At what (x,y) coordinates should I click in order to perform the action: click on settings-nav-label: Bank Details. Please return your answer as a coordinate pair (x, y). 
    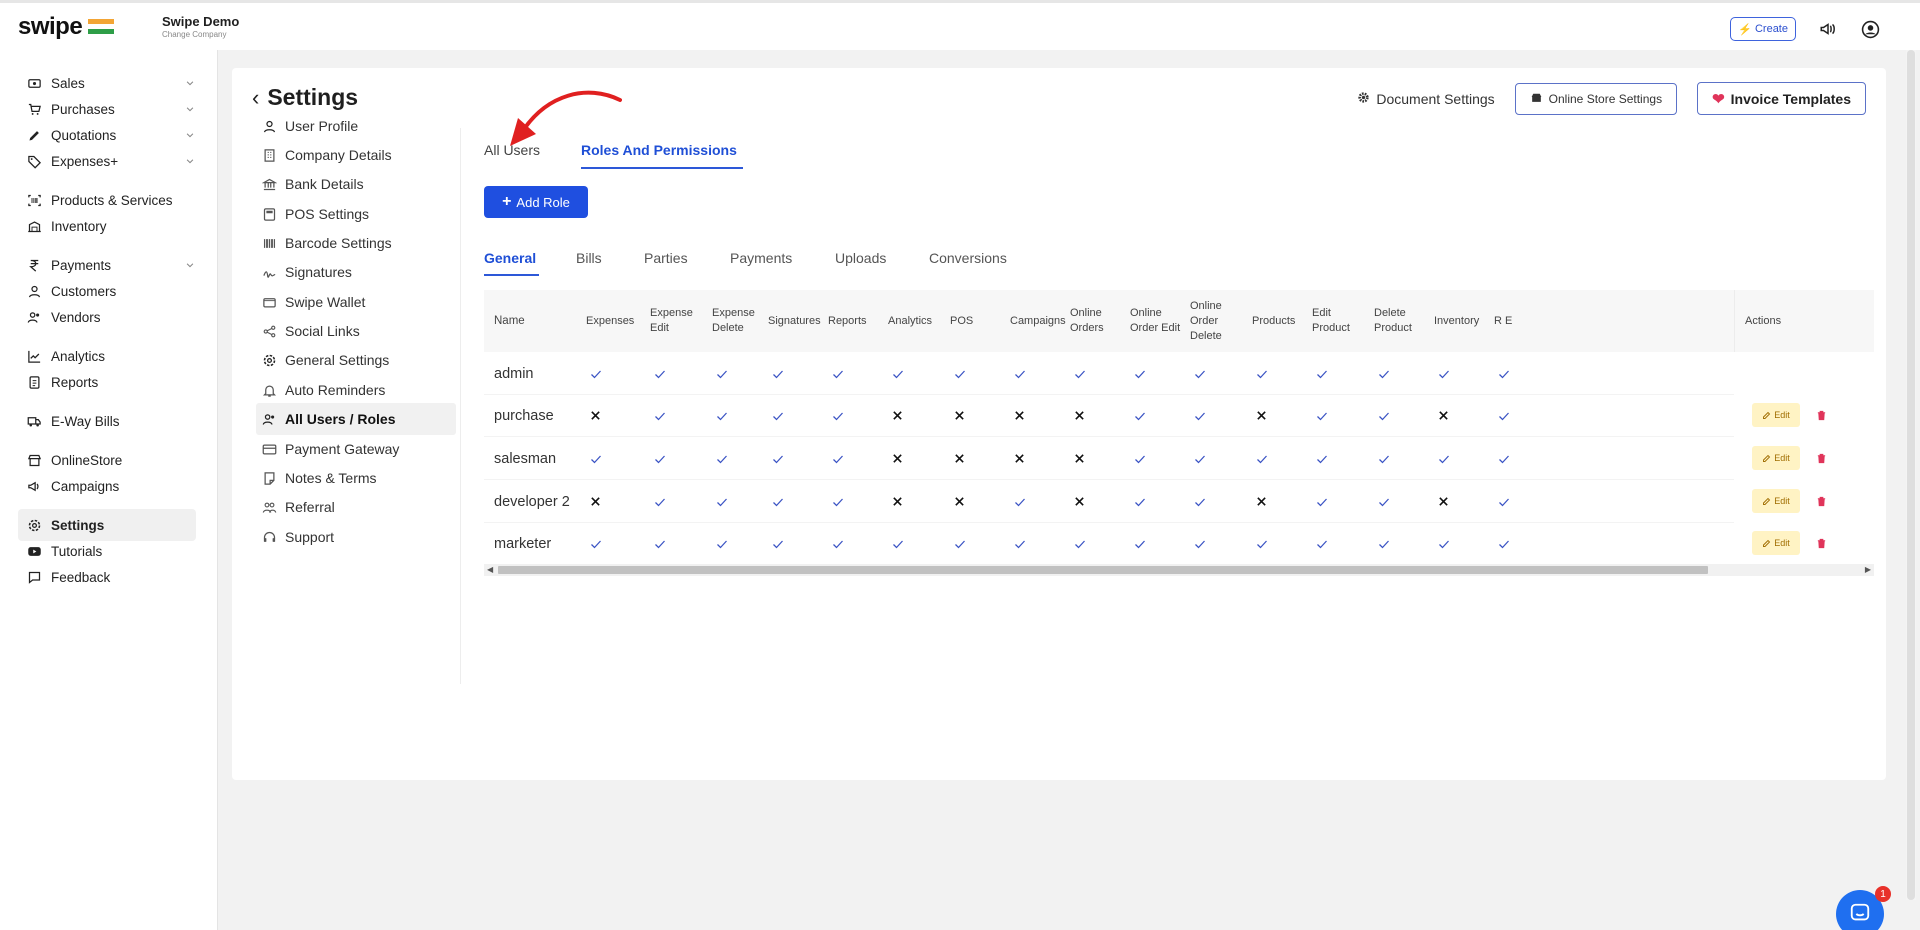
    Looking at the image, I should click on (324, 184).